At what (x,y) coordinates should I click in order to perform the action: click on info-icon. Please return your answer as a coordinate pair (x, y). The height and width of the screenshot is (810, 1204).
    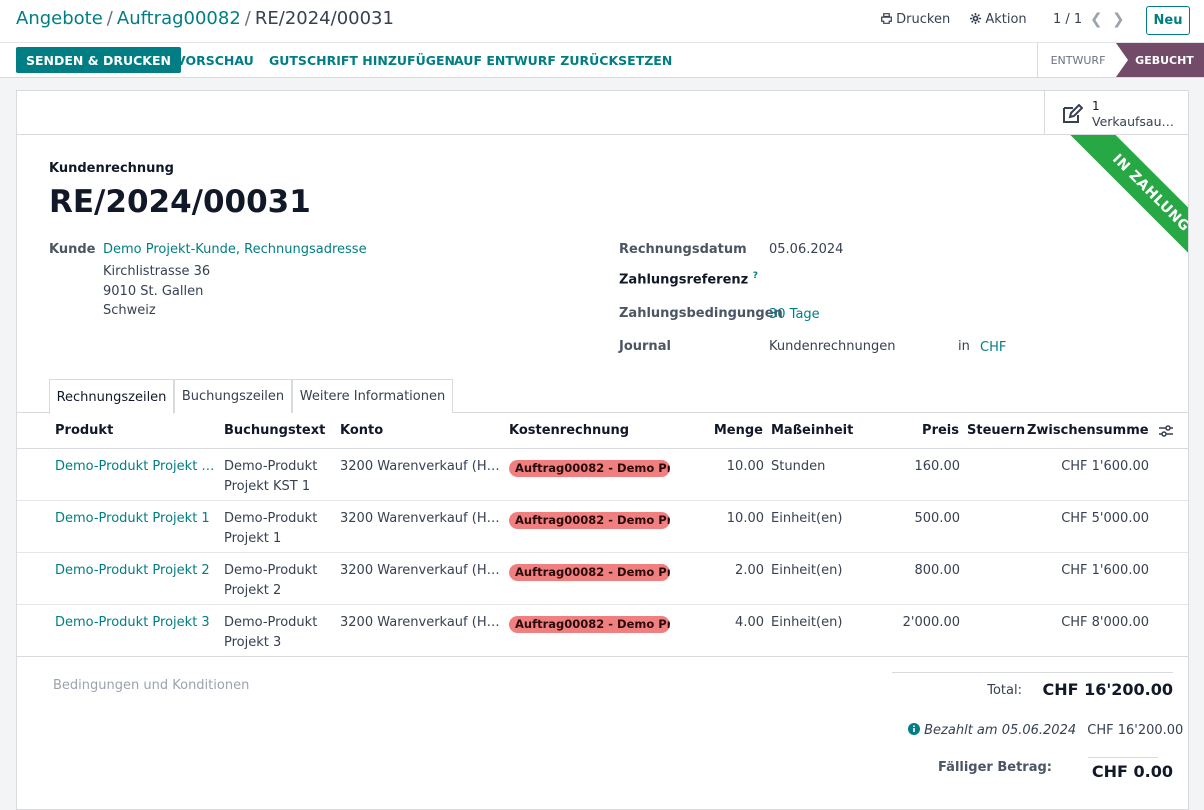
    Looking at the image, I should click on (914, 729).